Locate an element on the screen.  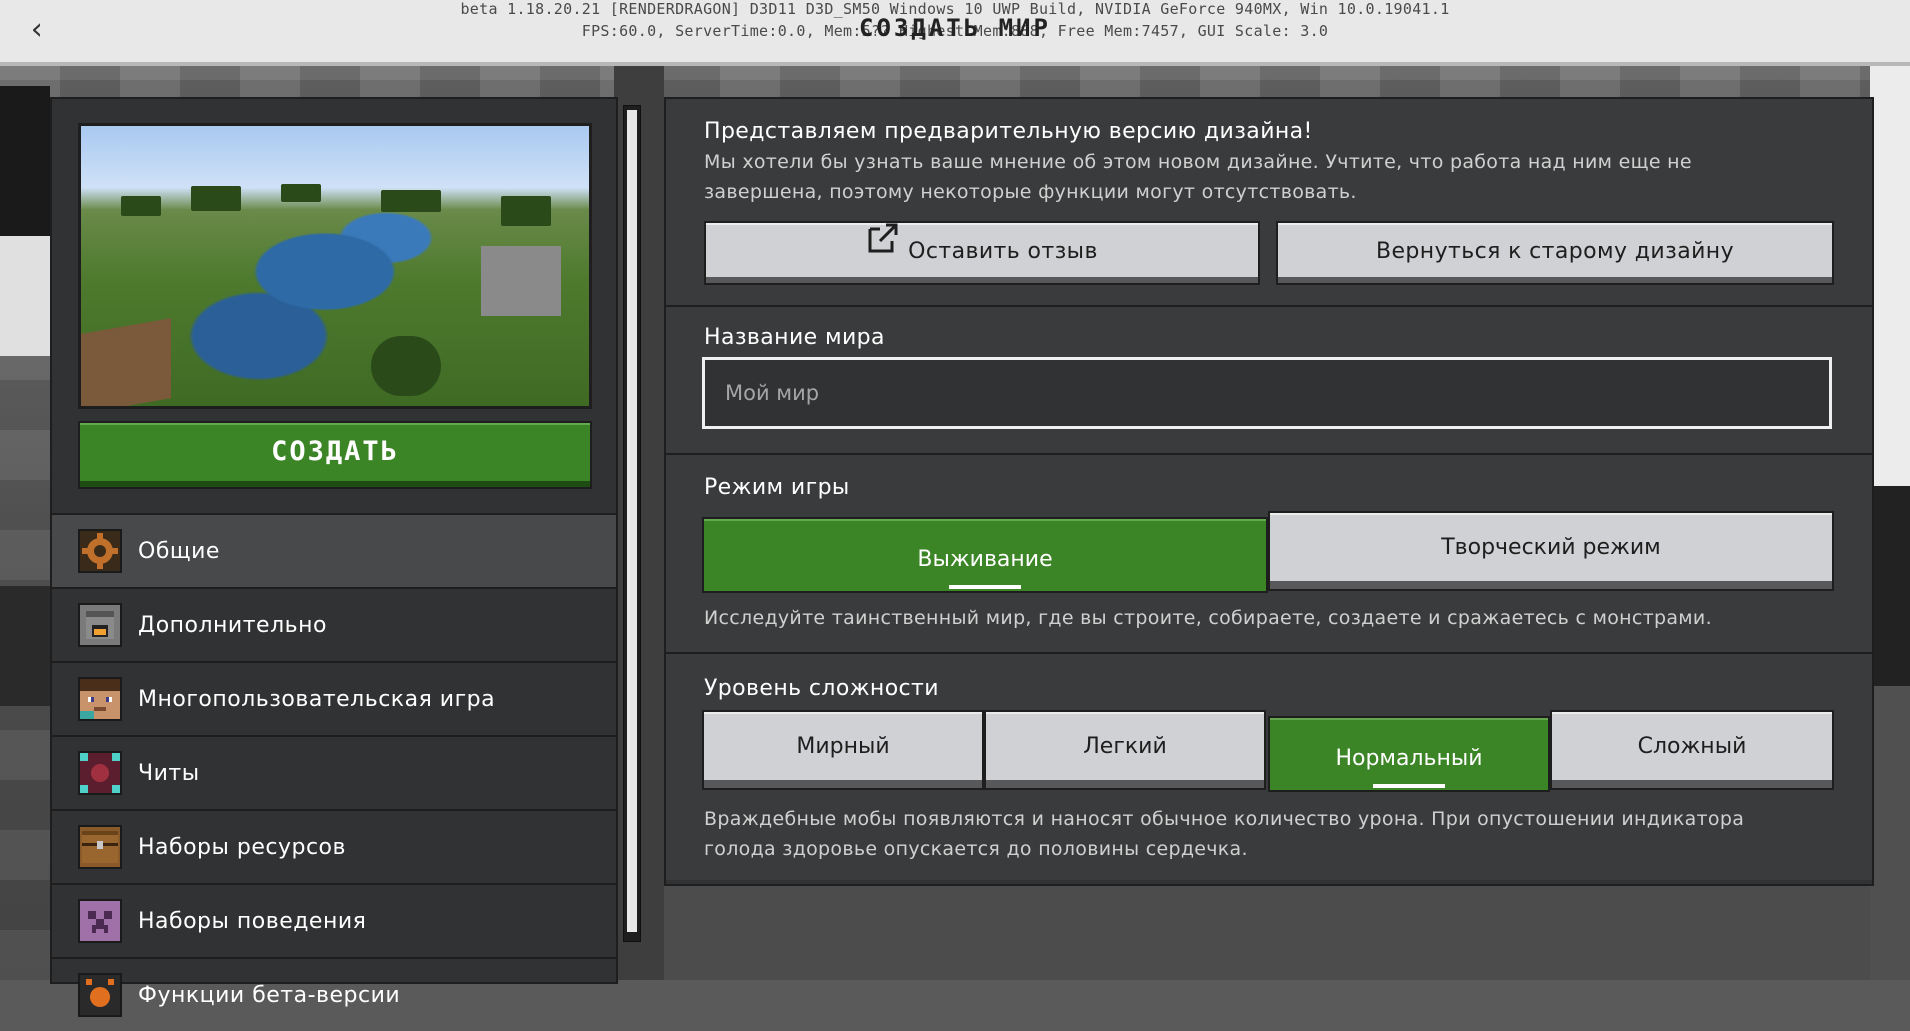
sidebar-item-label: Общие is located at coordinates (179, 551).